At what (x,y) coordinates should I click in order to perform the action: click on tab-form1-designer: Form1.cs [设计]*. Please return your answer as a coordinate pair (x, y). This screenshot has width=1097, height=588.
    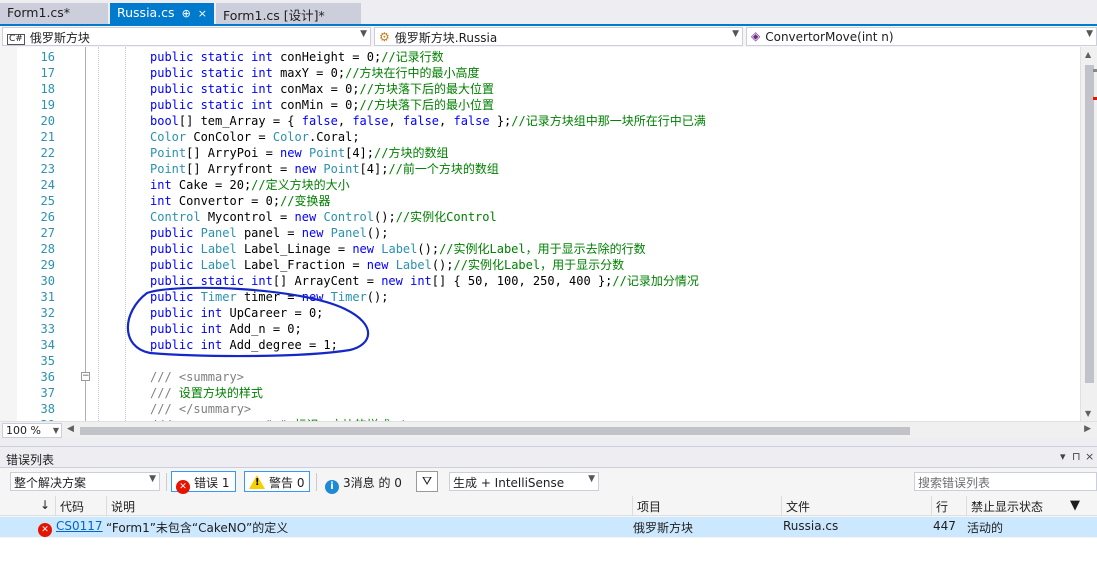
    Looking at the image, I should click on (288, 13).